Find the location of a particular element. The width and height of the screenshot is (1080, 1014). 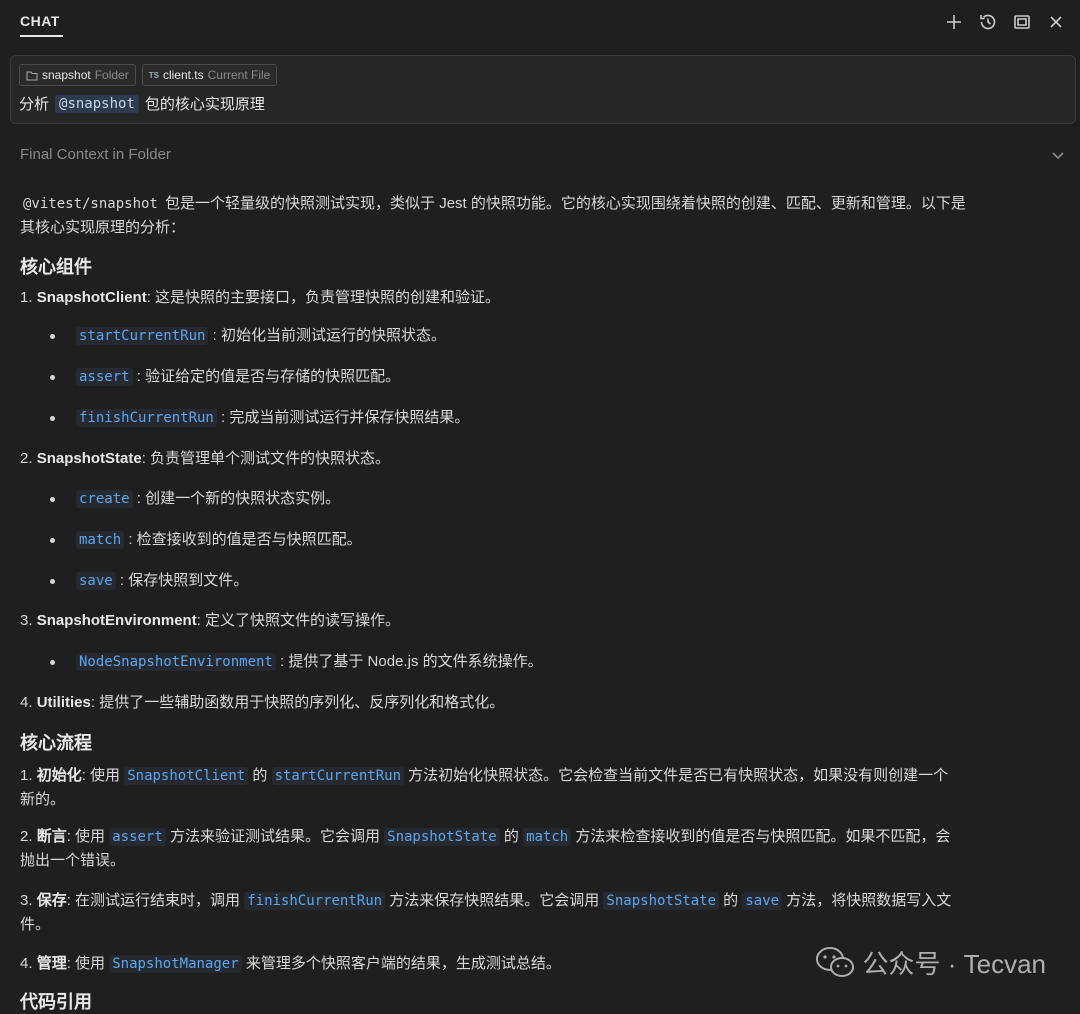

flow-text: 方法来检查接收到的值是否与快照匹配。如果不匹配，会 is located at coordinates (761, 836).